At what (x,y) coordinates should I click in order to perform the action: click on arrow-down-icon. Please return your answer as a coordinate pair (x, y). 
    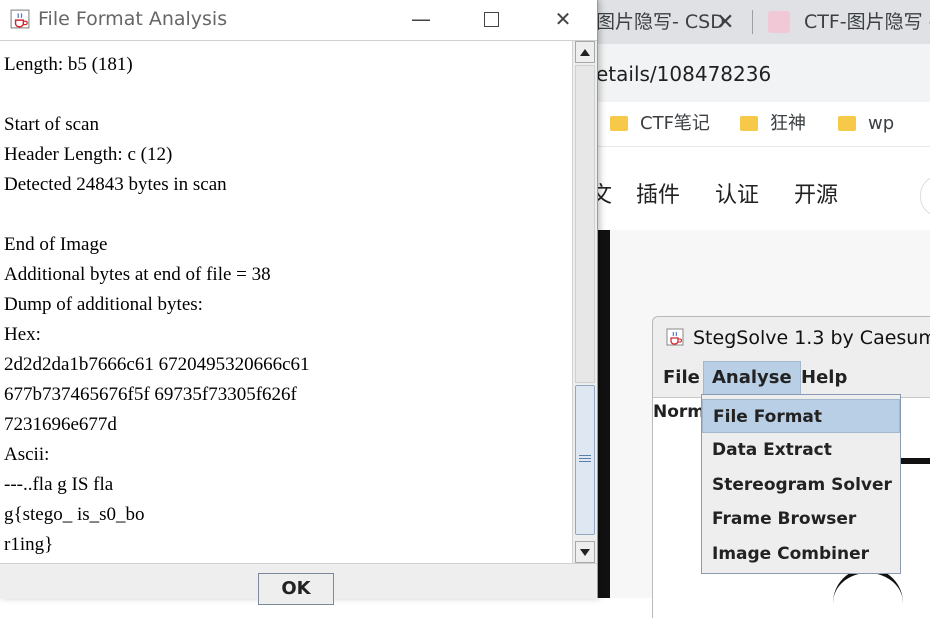
    Looking at the image, I should click on (585, 552).